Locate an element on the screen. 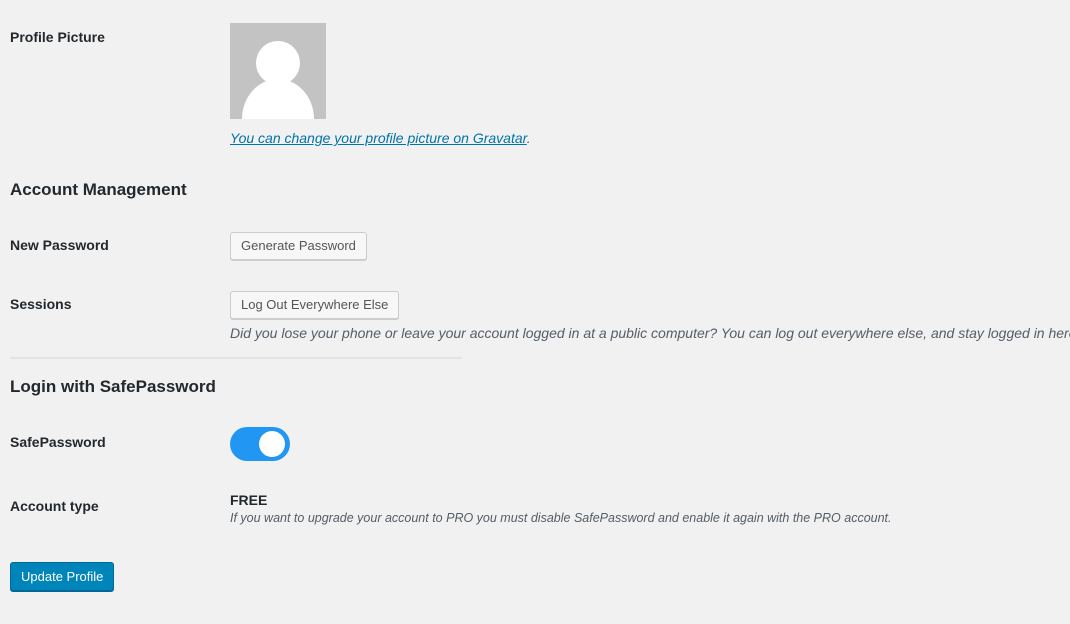  avatar is located at coordinates (278, 71).